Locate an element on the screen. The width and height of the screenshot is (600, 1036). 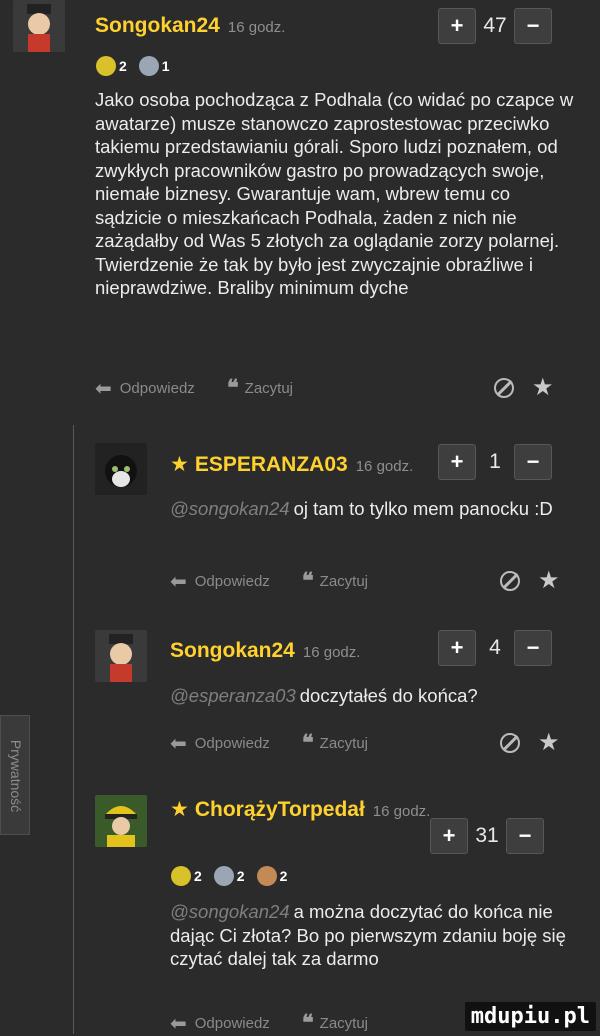
silver-badge: 1 is located at coordinates (154, 66).